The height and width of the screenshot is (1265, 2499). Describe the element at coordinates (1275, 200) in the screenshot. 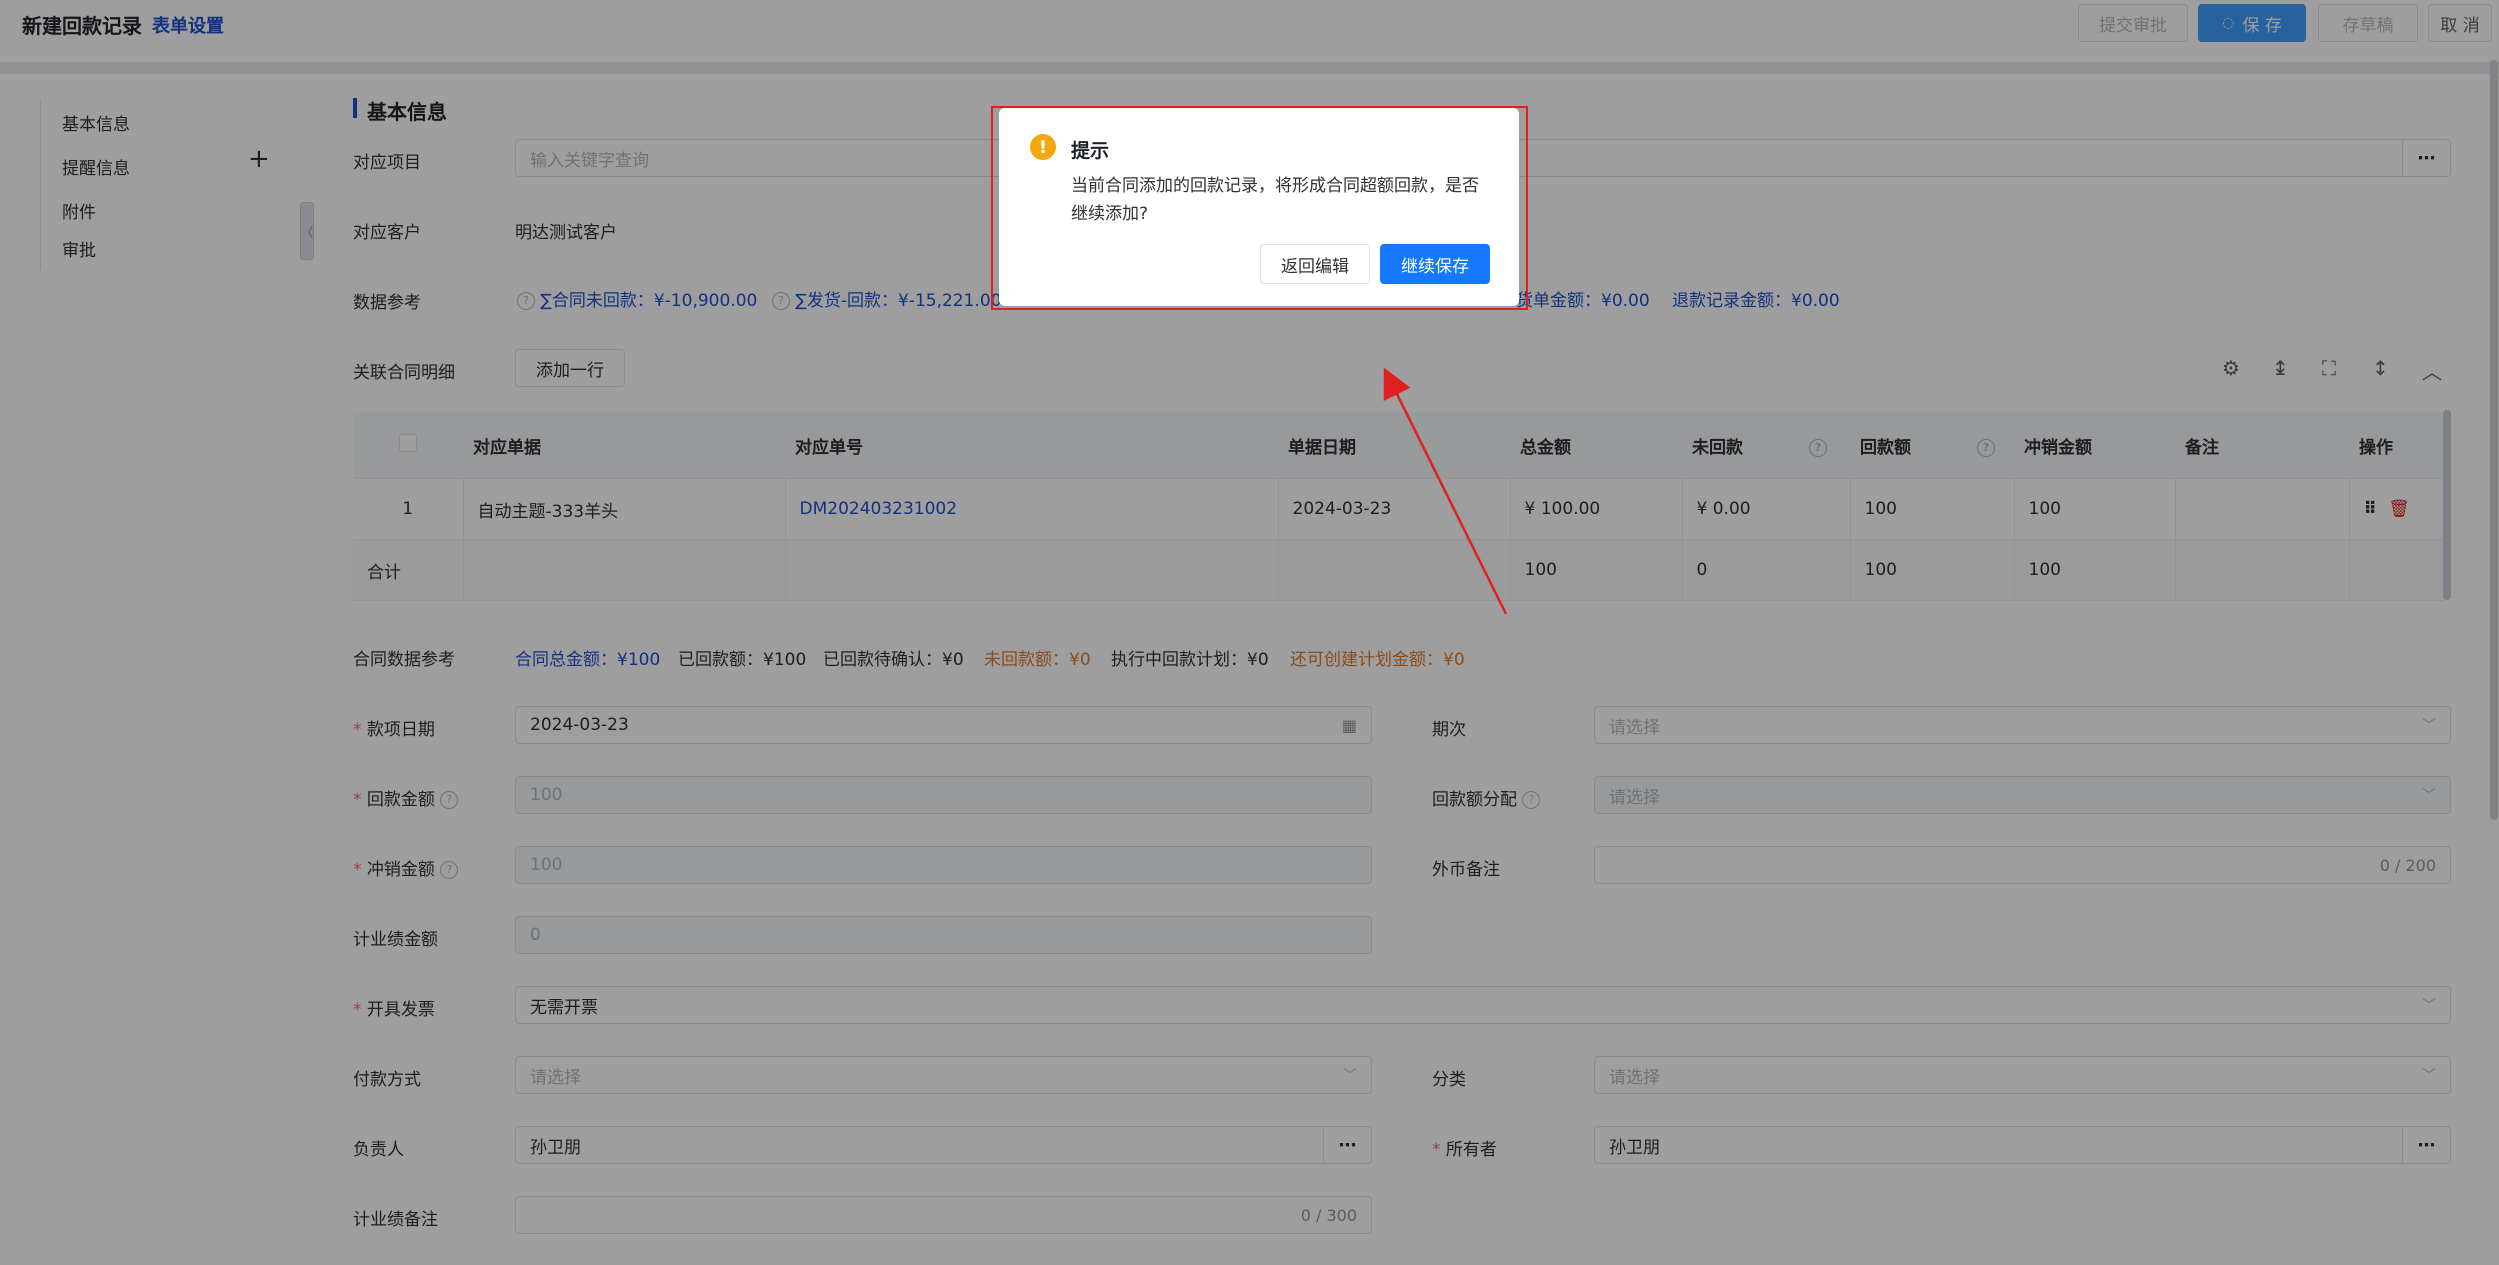

I see `dialog-message: 当前合同添加的回款记录，将形成合同超额回款，是否继续添加?` at that location.